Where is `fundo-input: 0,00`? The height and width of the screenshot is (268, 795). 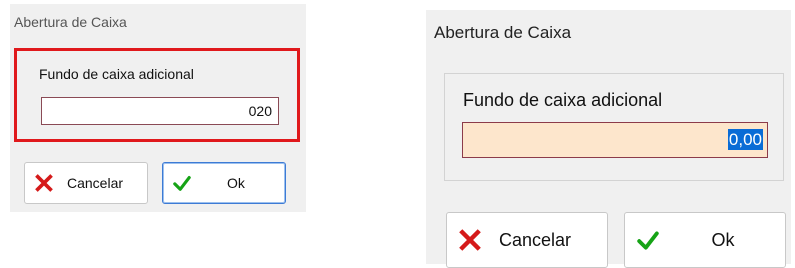
fundo-input: 0,00 is located at coordinates (615, 140).